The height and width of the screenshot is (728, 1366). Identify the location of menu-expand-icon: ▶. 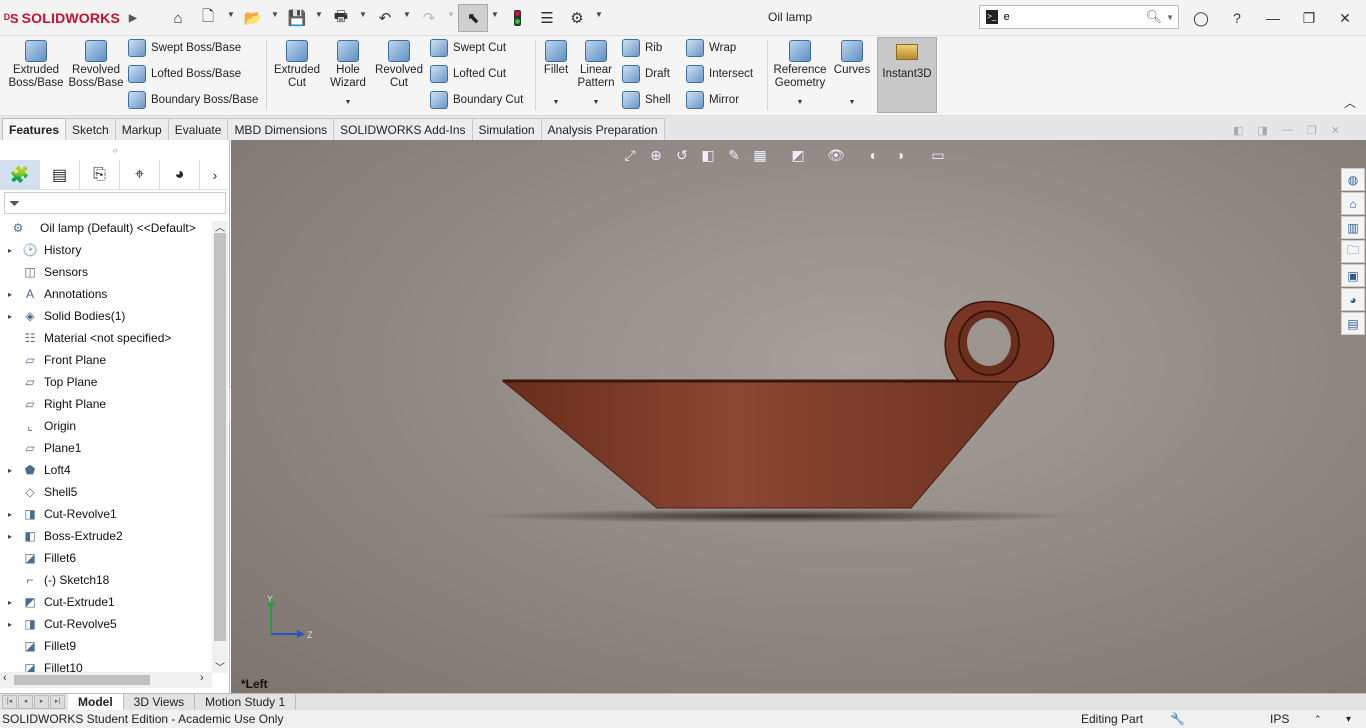
(133, 18).